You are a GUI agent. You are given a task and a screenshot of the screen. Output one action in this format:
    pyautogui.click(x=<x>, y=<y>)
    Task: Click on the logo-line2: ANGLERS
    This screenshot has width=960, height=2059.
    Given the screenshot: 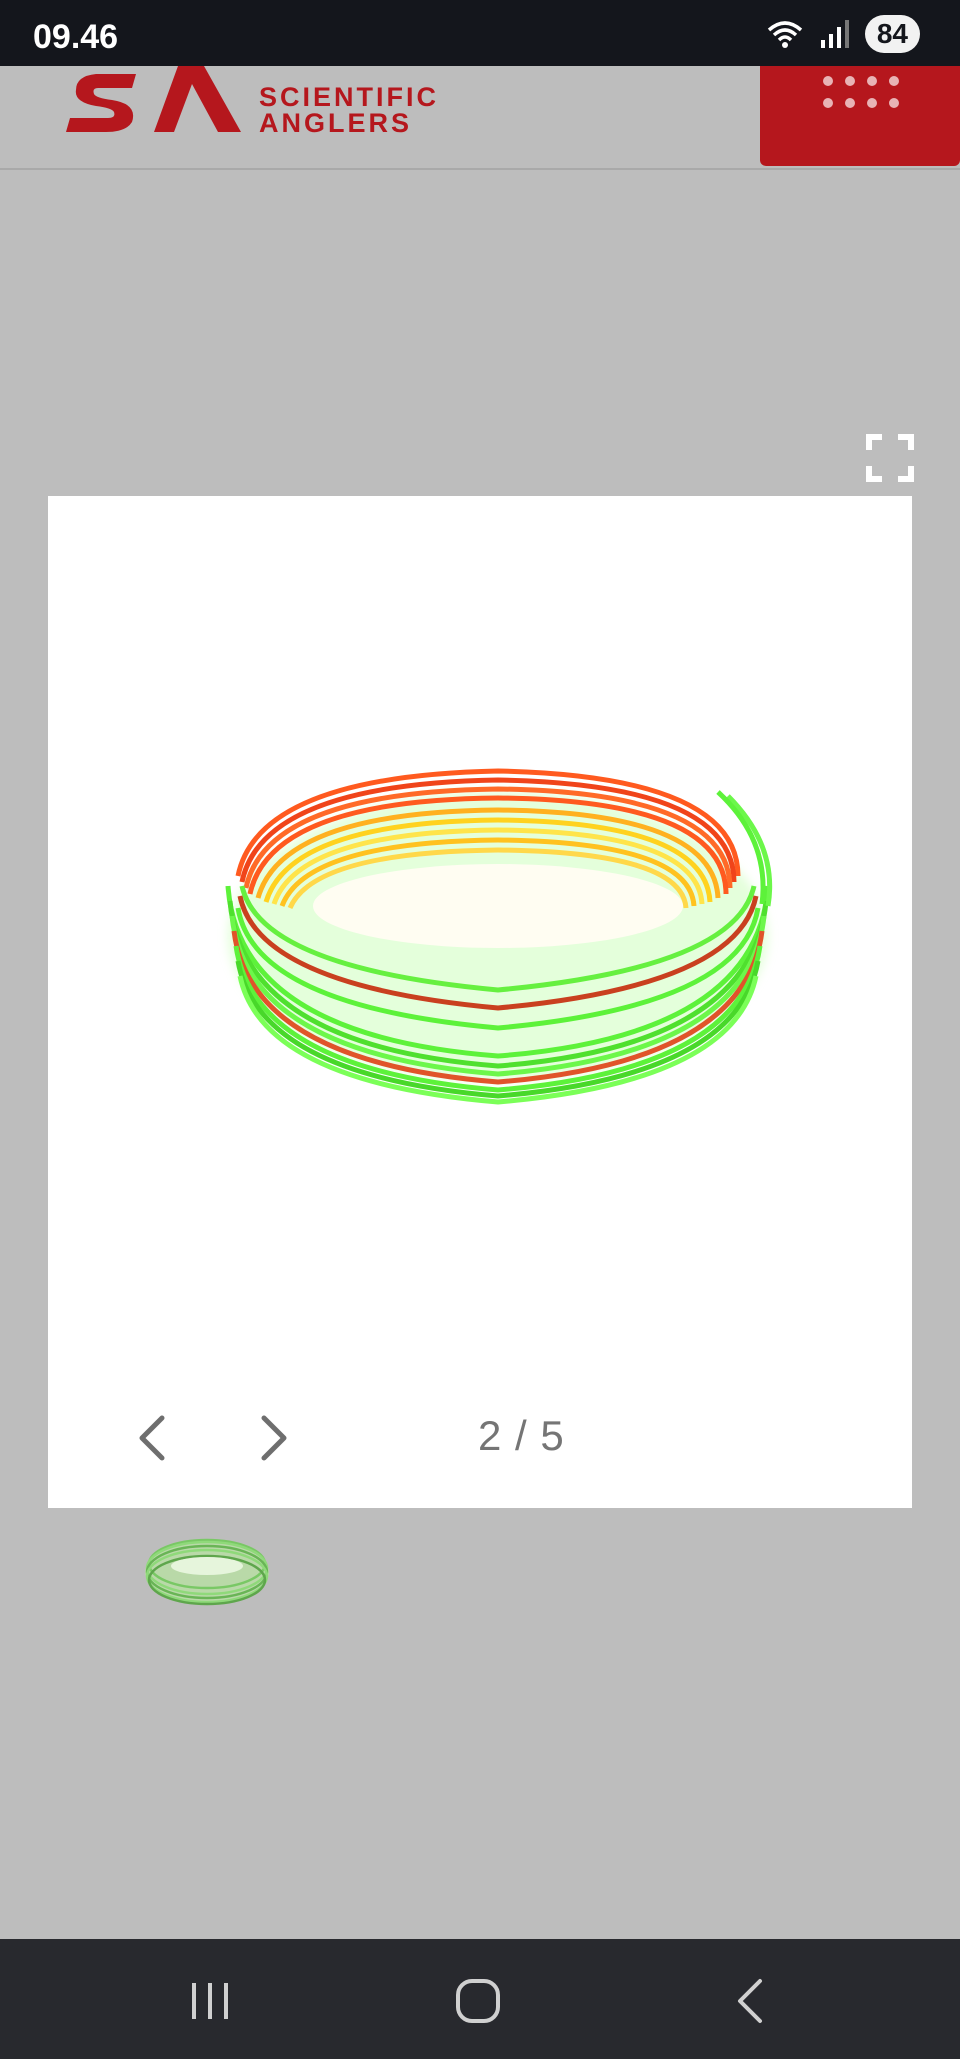 What is the action you would take?
    pyautogui.click(x=336, y=123)
    